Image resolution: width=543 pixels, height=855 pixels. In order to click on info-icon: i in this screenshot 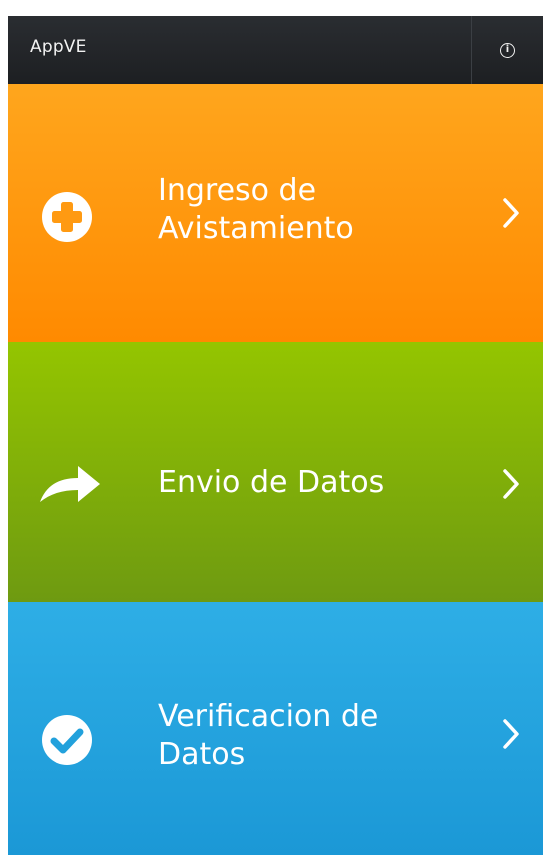, I will do `click(507, 50)`.